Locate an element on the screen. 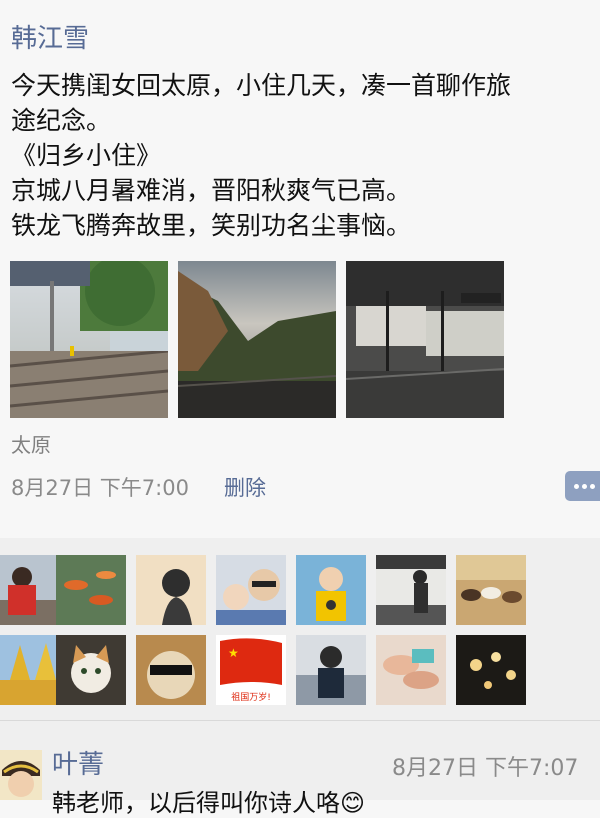 The width and height of the screenshot is (600, 818). avatar-window-man is located at coordinates (411, 590).